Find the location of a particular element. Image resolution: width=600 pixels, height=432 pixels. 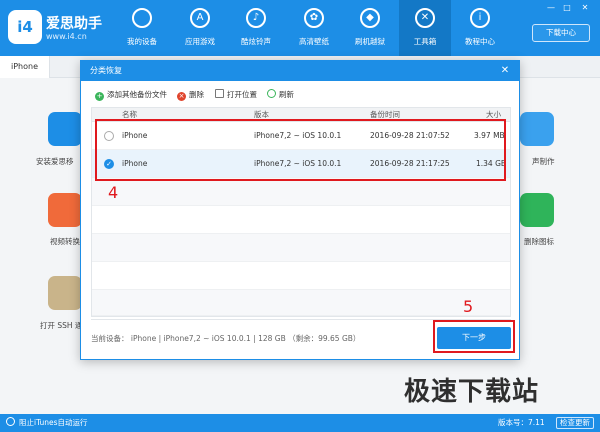

nav-apps-games: A 应用游戏 is located at coordinates (200, 28).